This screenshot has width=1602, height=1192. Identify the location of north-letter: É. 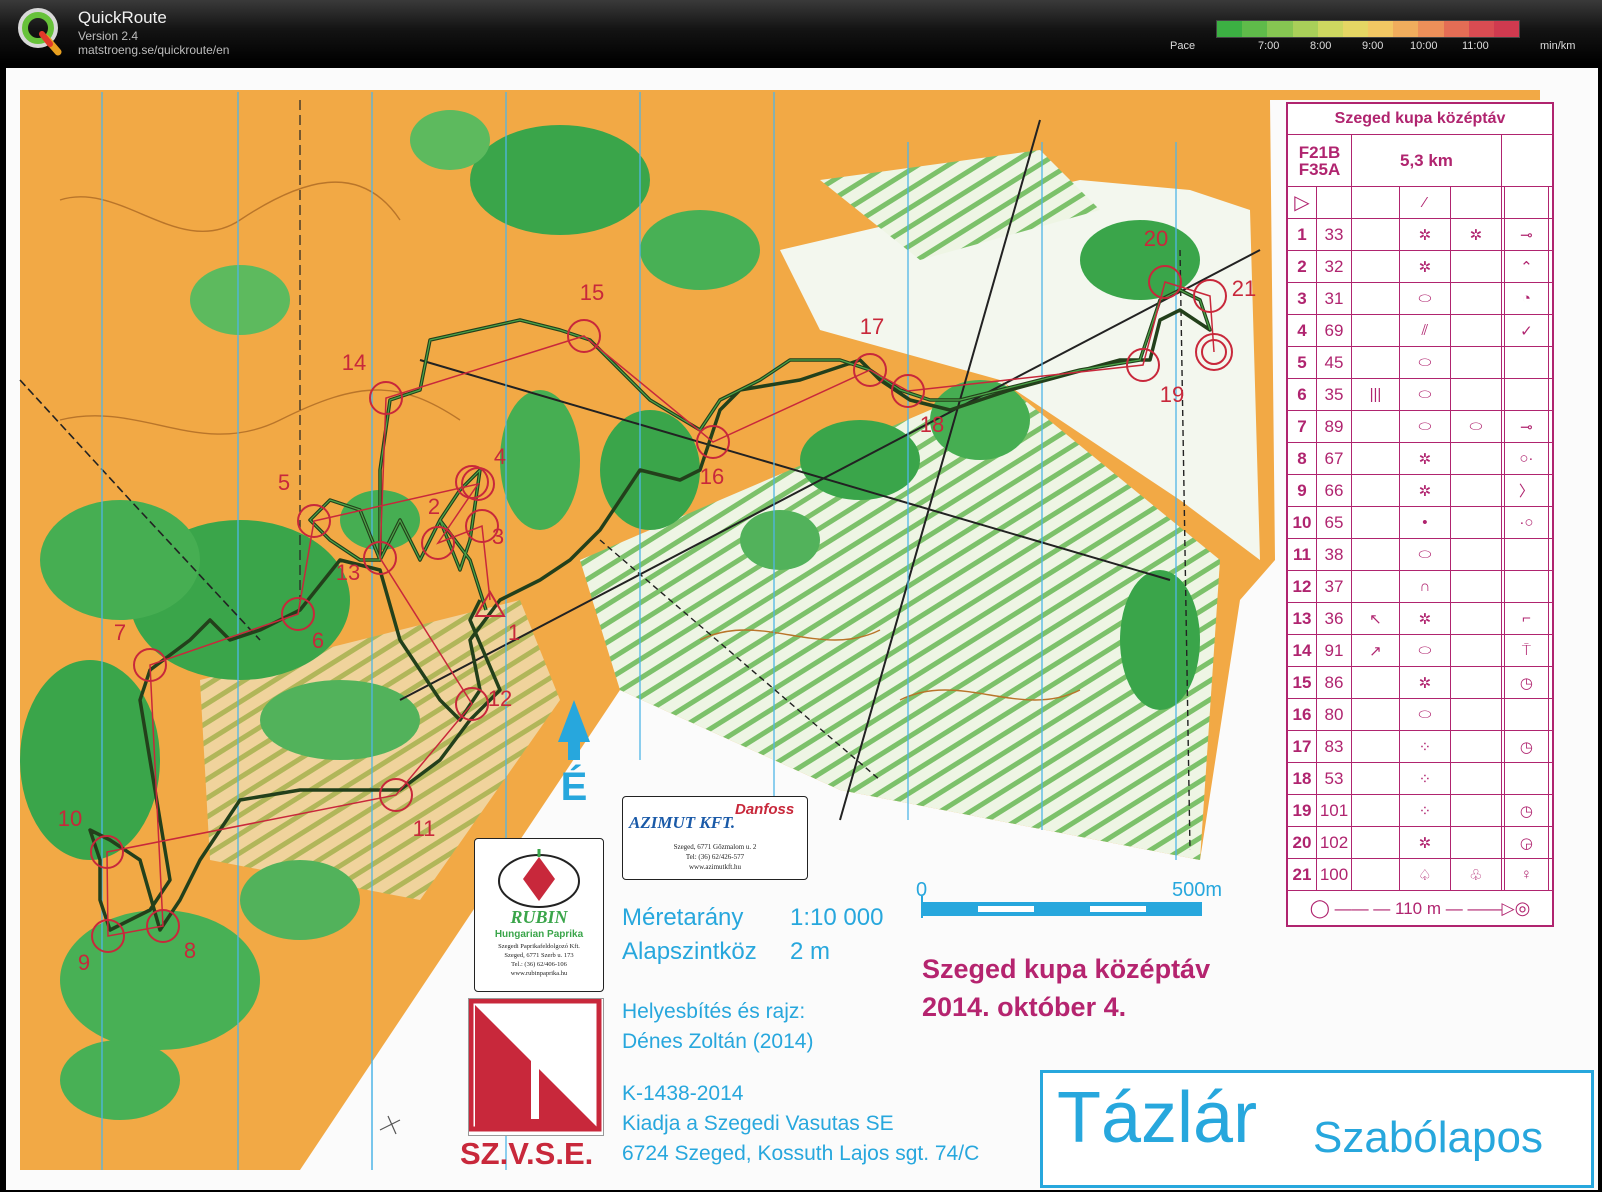
(574, 786).